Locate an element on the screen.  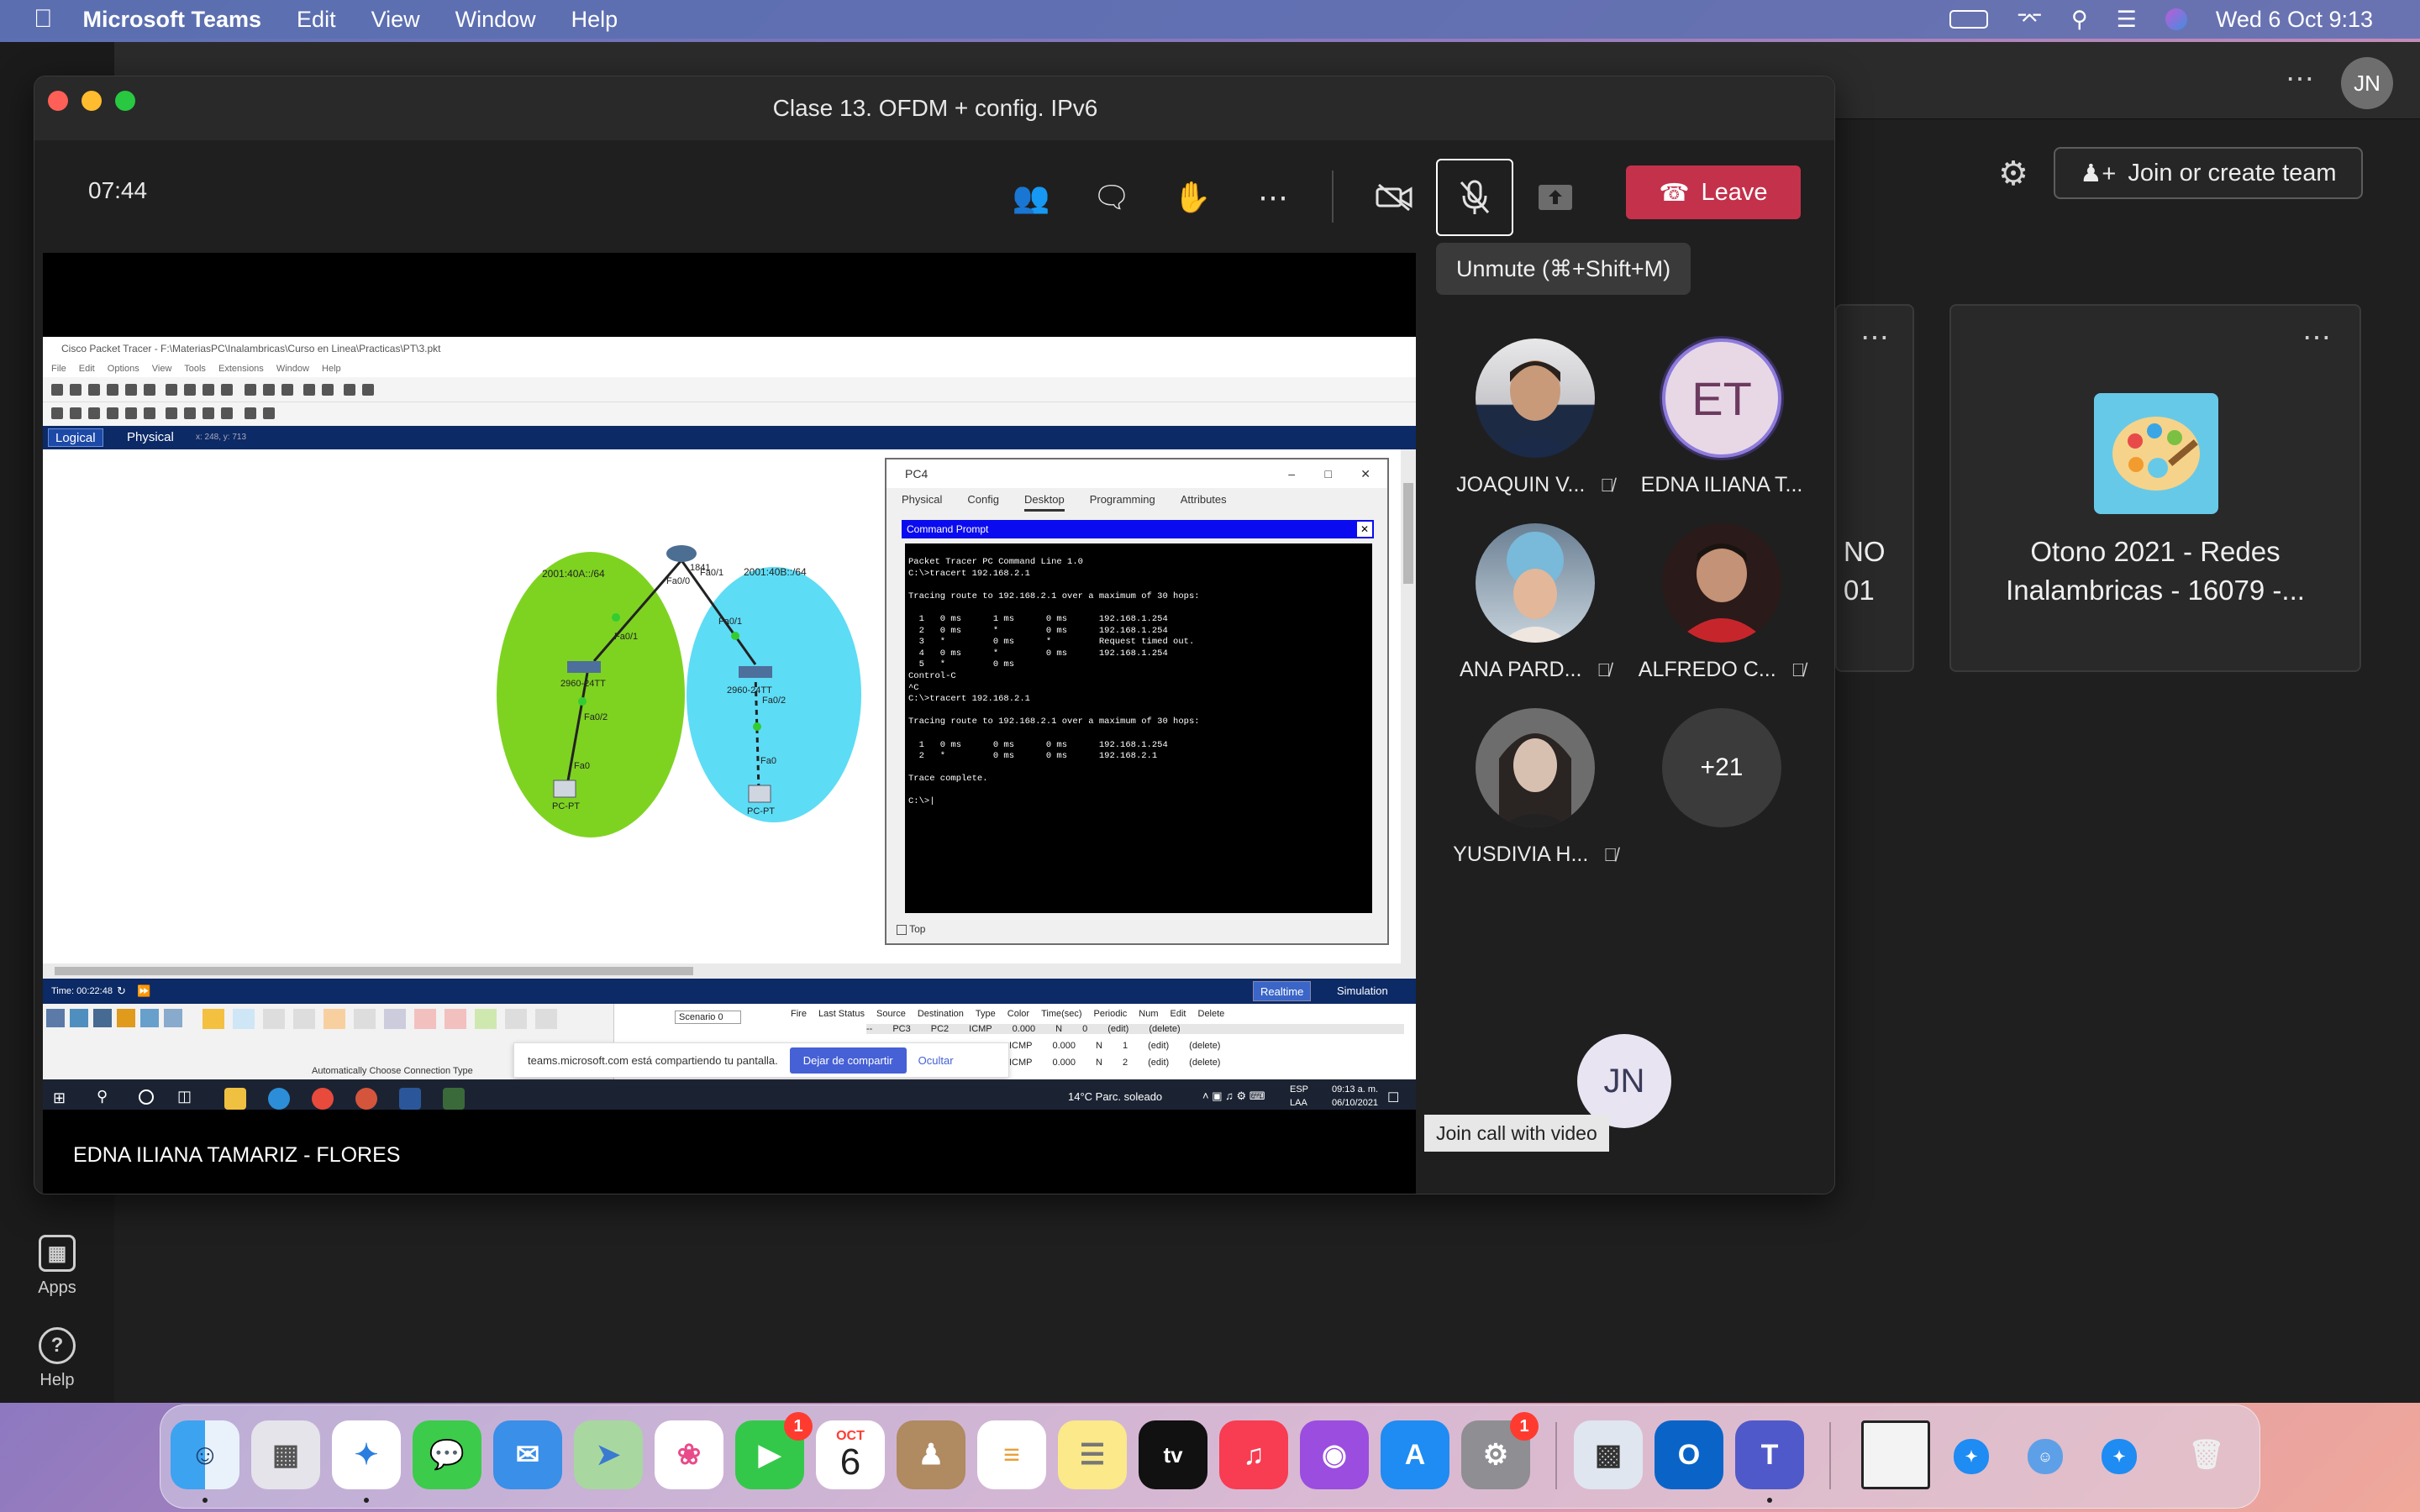
zoom-window-button is located at coordinates (125, 101).